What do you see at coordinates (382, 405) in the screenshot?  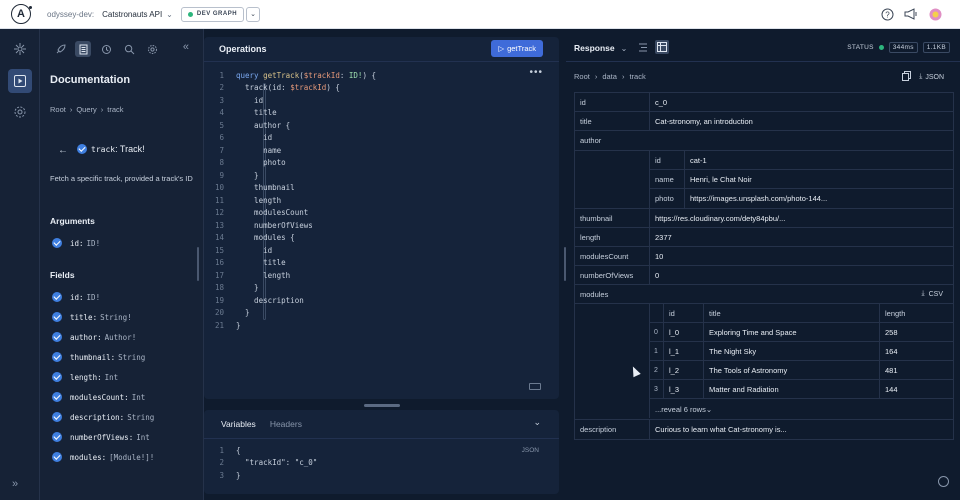 I see `resize-handle` at bounding box center [382, 405].